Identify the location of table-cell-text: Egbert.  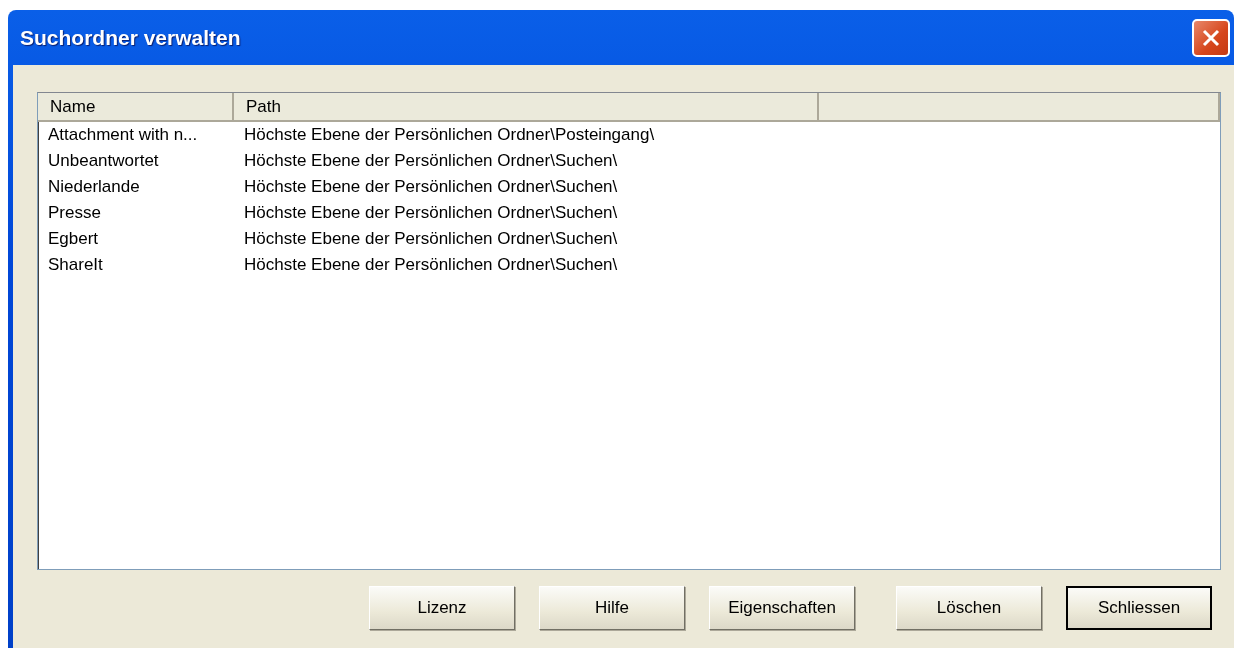
(73, 239).